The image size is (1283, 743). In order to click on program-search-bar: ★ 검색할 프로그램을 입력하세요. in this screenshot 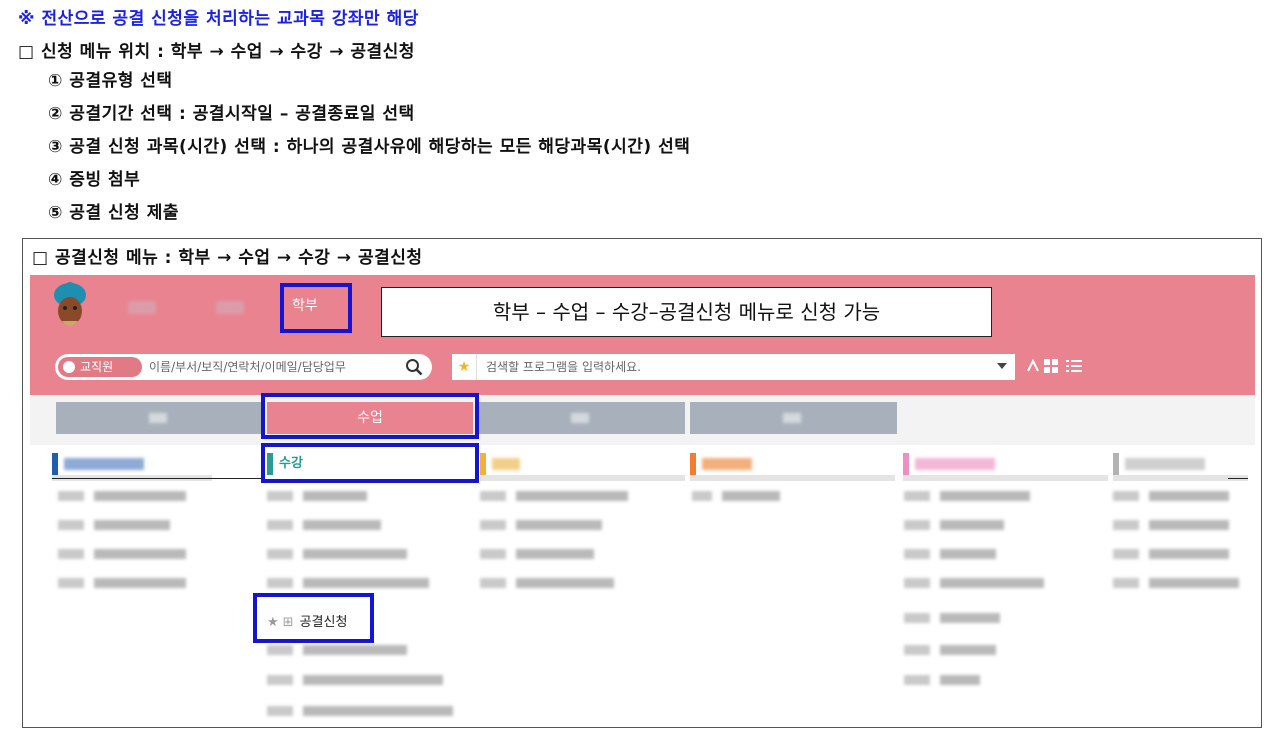, I will do `click(733, 367)`.